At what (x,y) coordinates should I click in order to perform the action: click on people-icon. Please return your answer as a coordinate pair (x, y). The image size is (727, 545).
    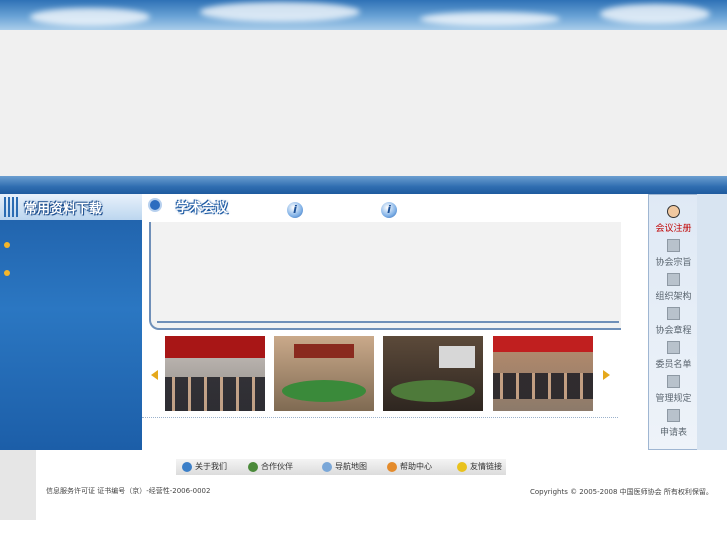
    Looking at the image, I should click on (253, 466).